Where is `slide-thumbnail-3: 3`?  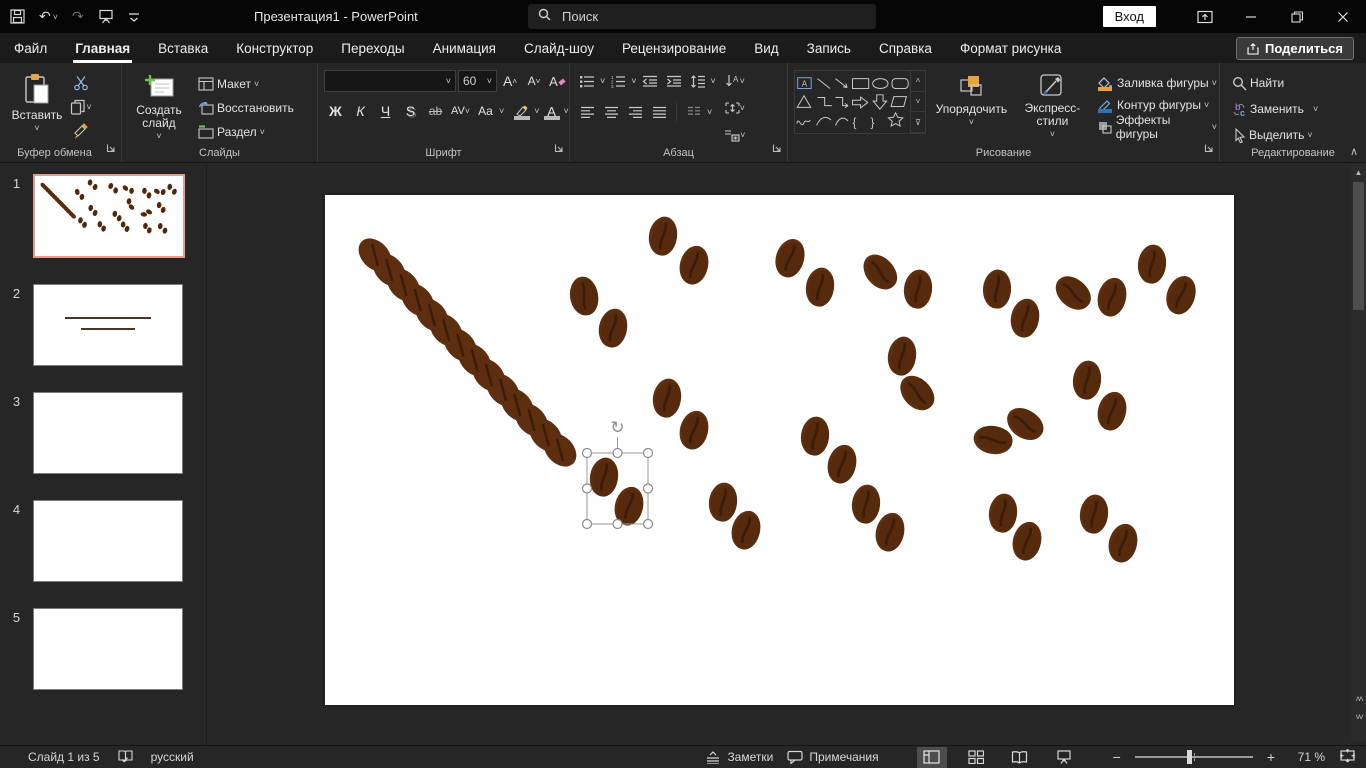
slide-thumbnail-3: 3 is located at coordinates (103, 433).